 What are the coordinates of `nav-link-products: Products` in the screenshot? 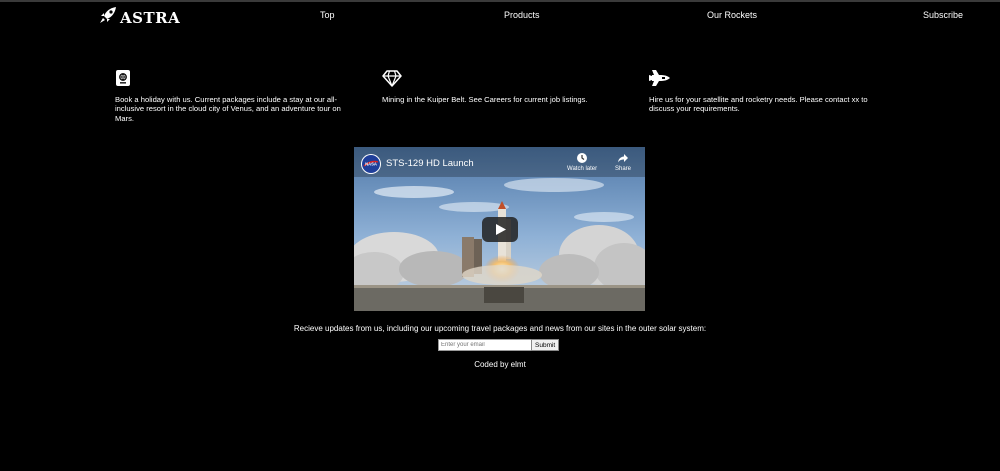 It's located at (522, 15).